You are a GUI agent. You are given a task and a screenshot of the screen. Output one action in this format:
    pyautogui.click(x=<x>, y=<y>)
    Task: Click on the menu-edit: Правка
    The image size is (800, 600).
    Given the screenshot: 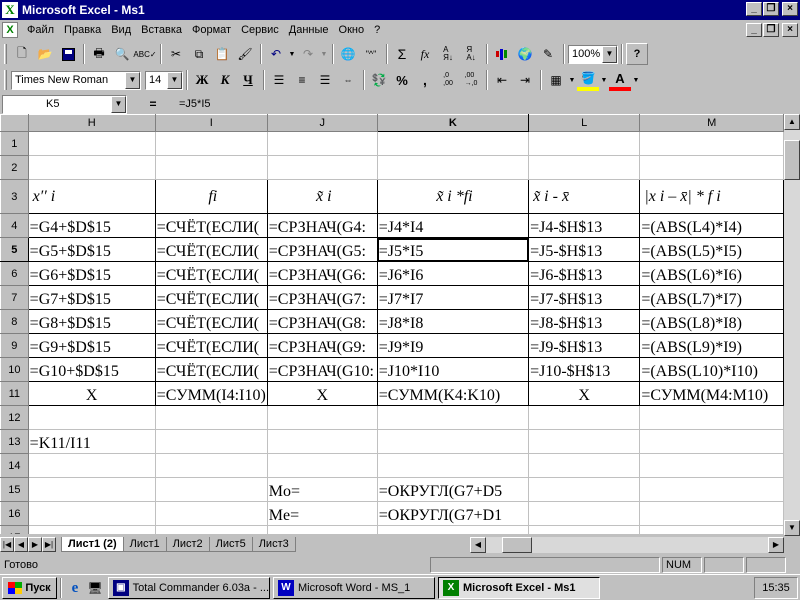 What is the action you would take?
    pyautogui.click(x=82, y=30)
    